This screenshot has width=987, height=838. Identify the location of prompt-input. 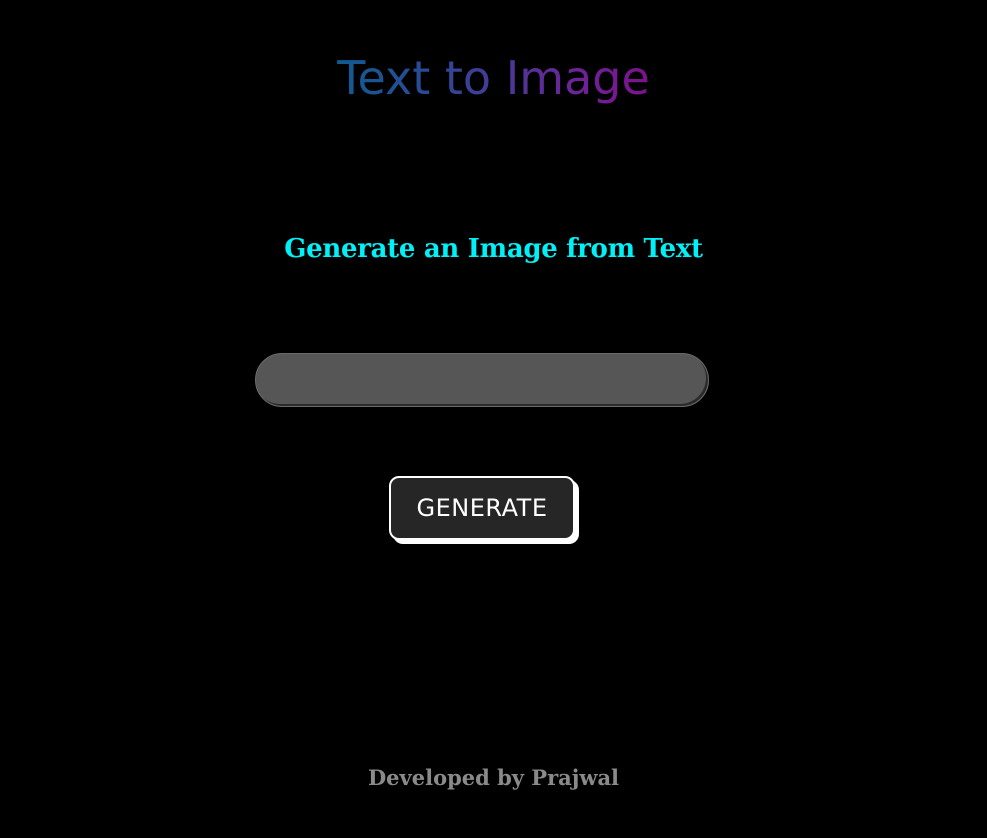
(482, 380).